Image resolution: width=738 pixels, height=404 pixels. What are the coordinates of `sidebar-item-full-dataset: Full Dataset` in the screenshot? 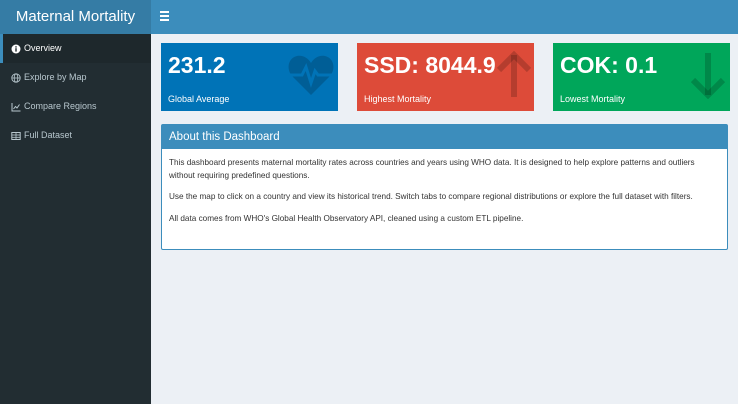 It's located at (75, 135).